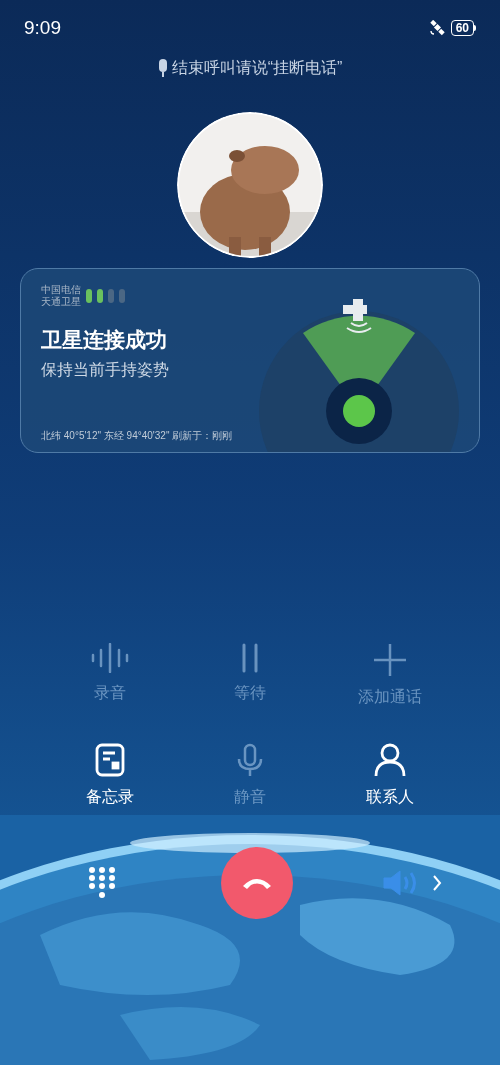 This screenshot has width=500, height=1065. I want to click on card-title: 卫星连接成功, so click(104, 340).